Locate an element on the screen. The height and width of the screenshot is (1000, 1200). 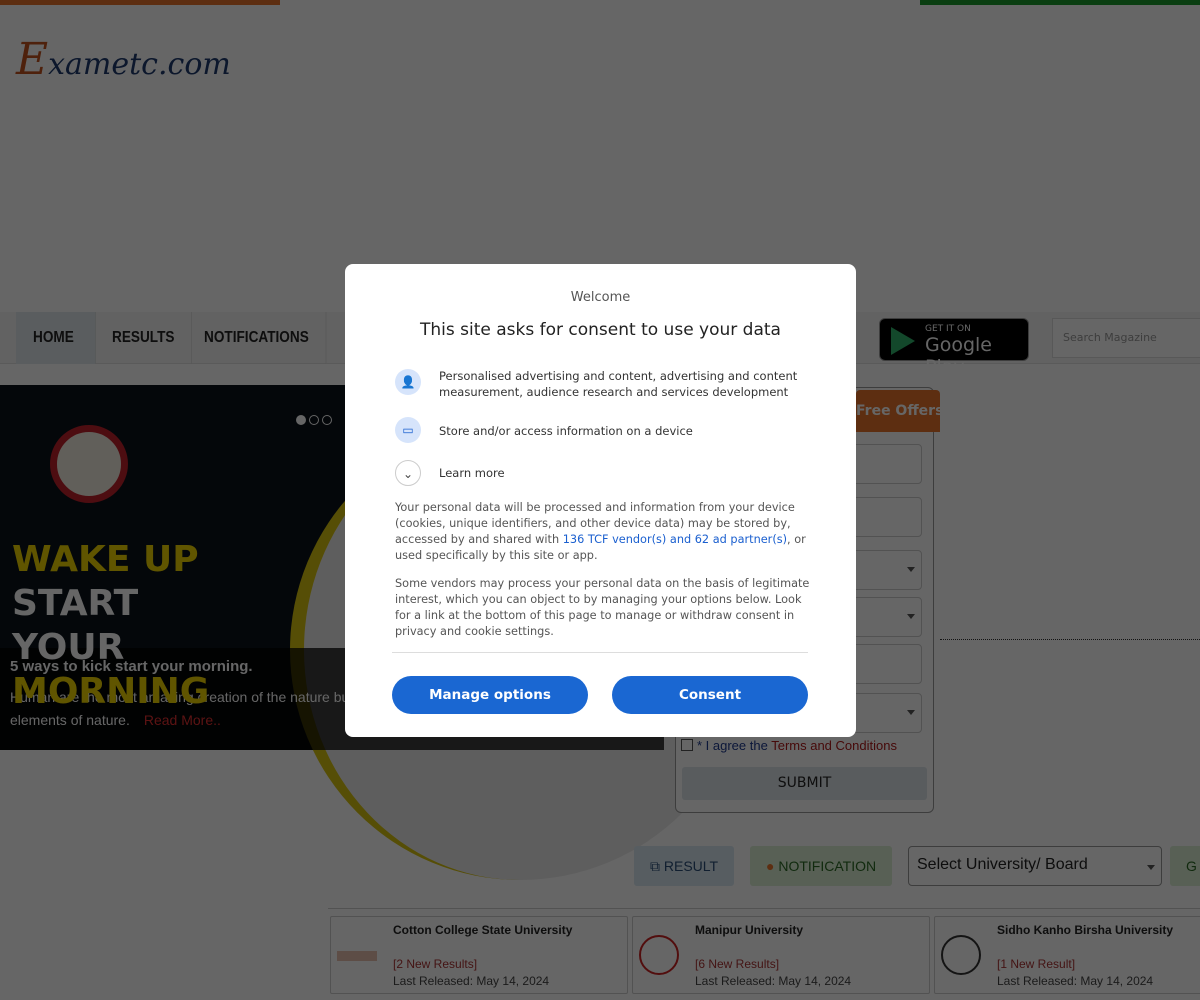
notification-button: ● NOTIFICATION is located at coordinates (821, 866).